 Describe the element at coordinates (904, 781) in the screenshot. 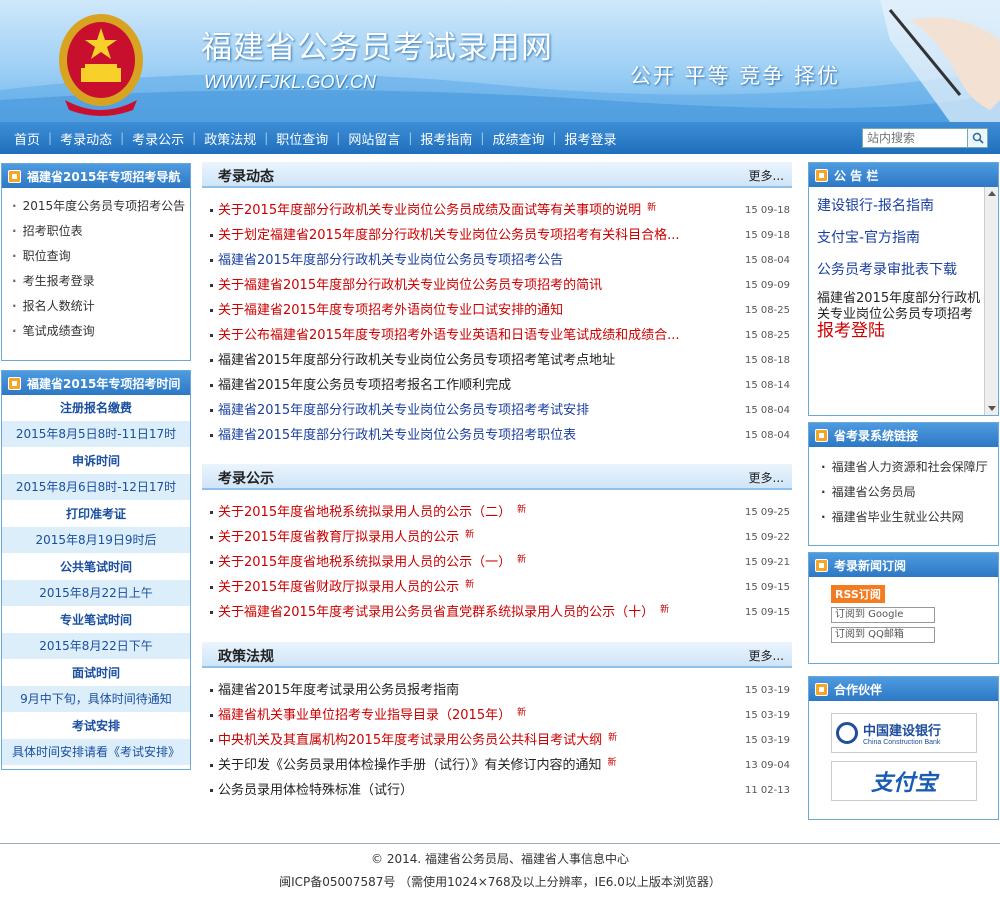

I see `alipay-logo: 支付宝` at that location.